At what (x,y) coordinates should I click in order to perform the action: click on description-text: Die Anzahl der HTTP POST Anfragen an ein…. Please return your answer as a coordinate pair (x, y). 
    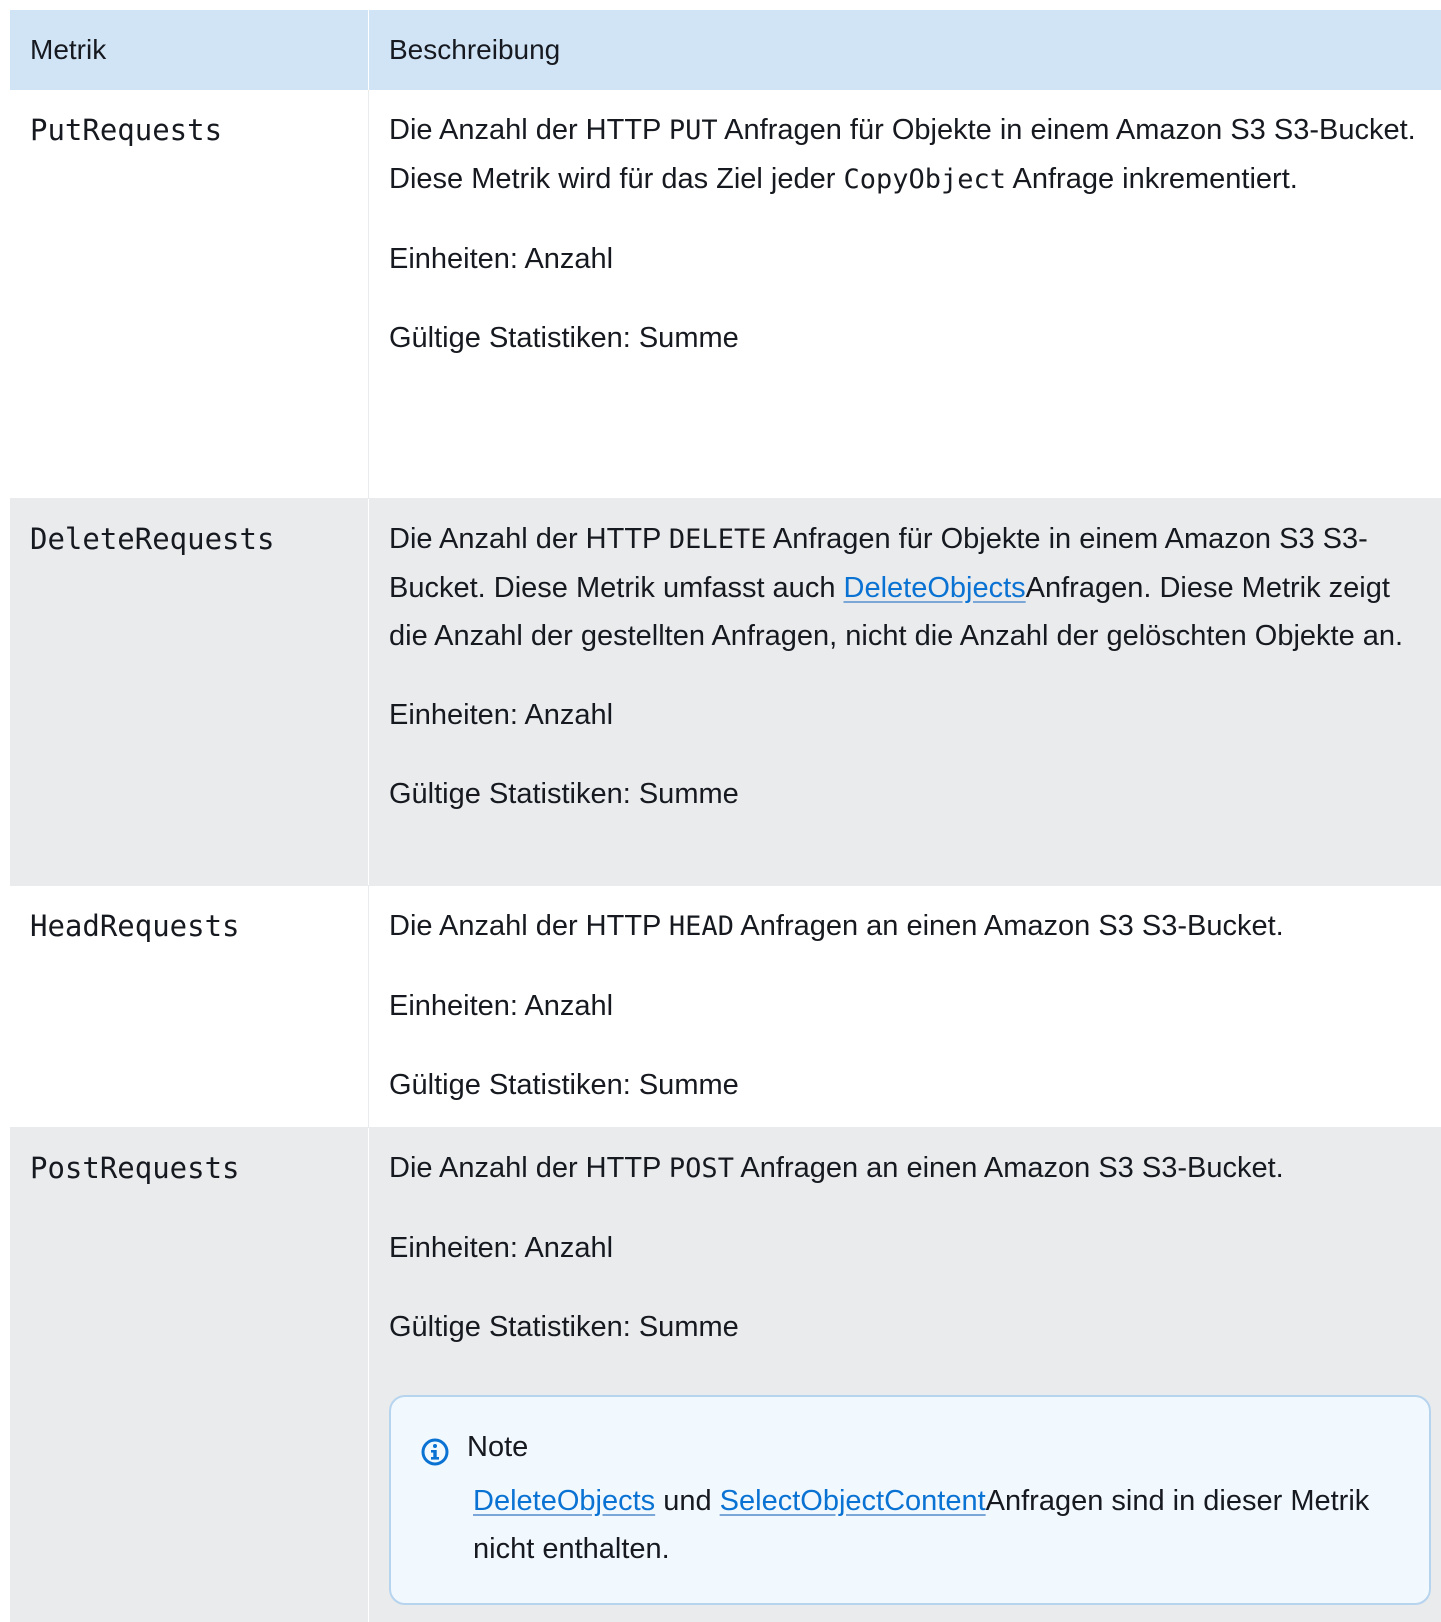
    Looking at the image, I should click on (836, 1168).